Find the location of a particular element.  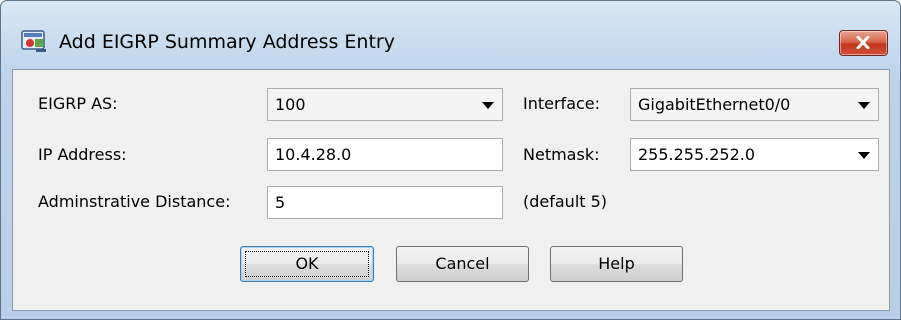

app-icon is located at coordinates (34, 41).